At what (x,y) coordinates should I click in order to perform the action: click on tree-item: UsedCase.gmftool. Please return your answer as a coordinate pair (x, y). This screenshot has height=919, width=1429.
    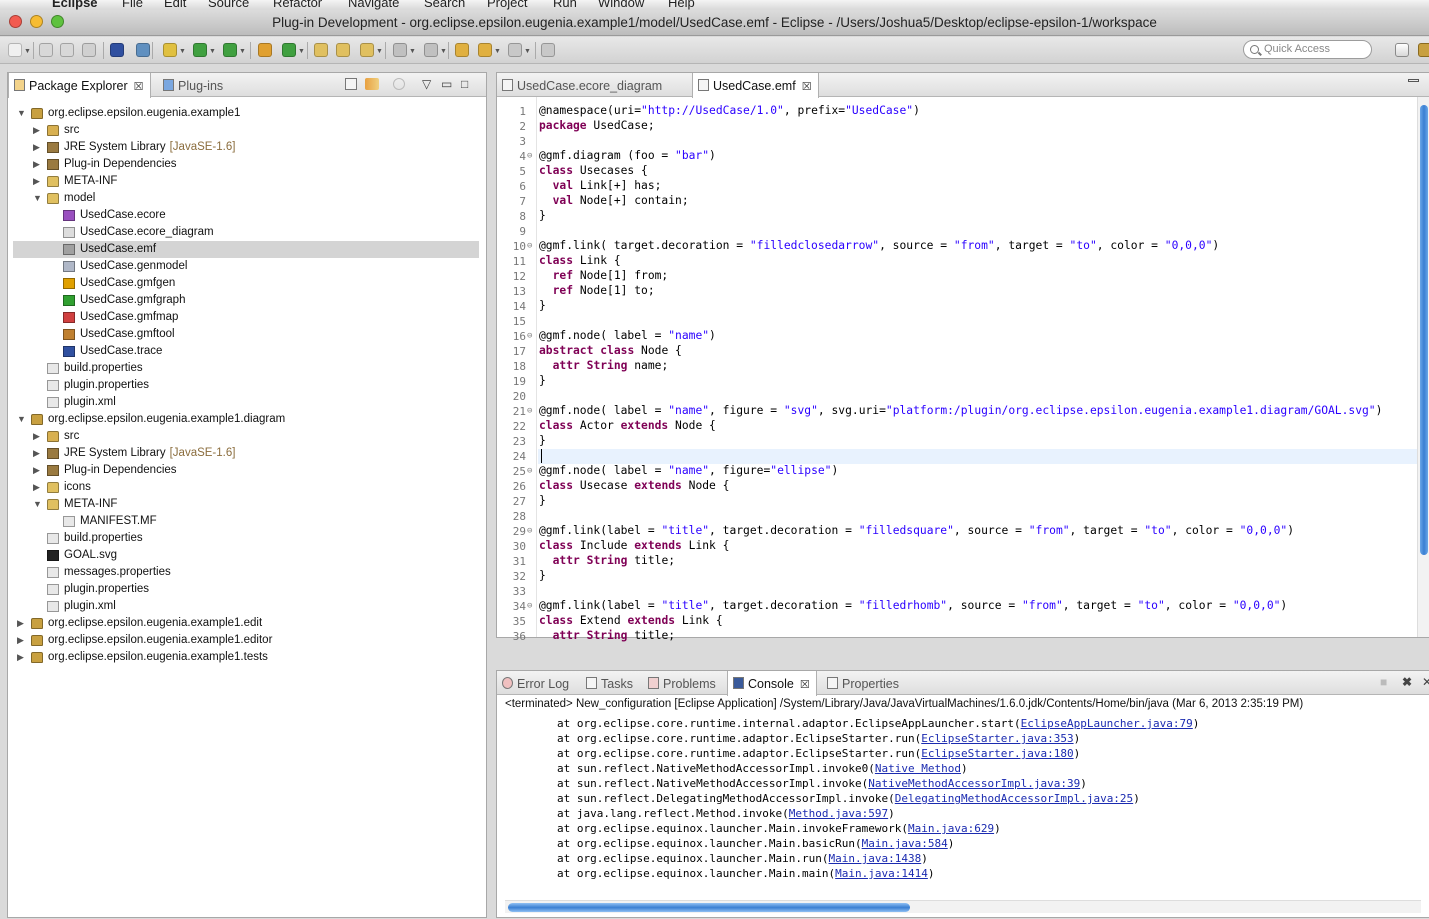
    Looking at the image, I should click on (246, 334).